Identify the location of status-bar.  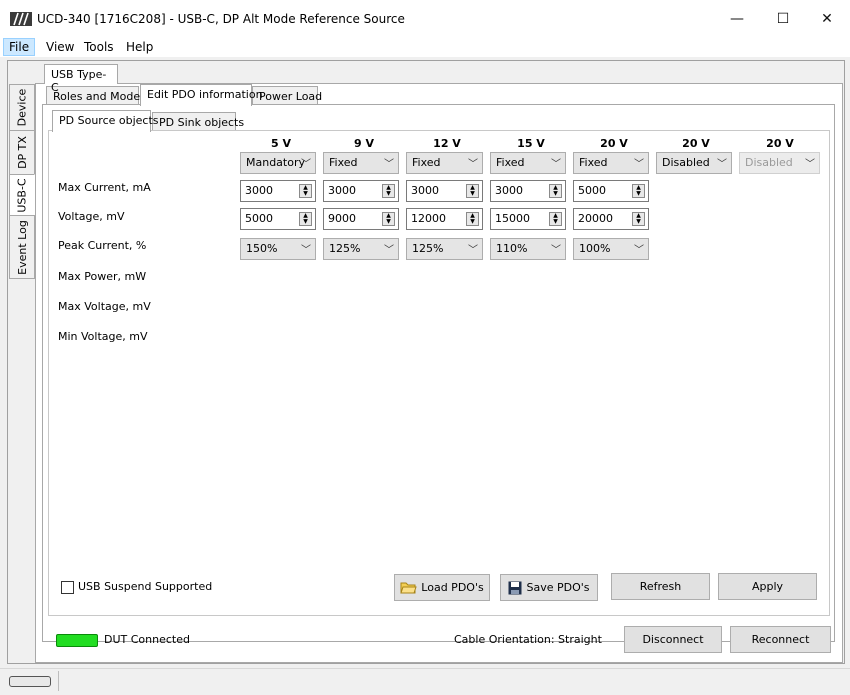
(425, 681).